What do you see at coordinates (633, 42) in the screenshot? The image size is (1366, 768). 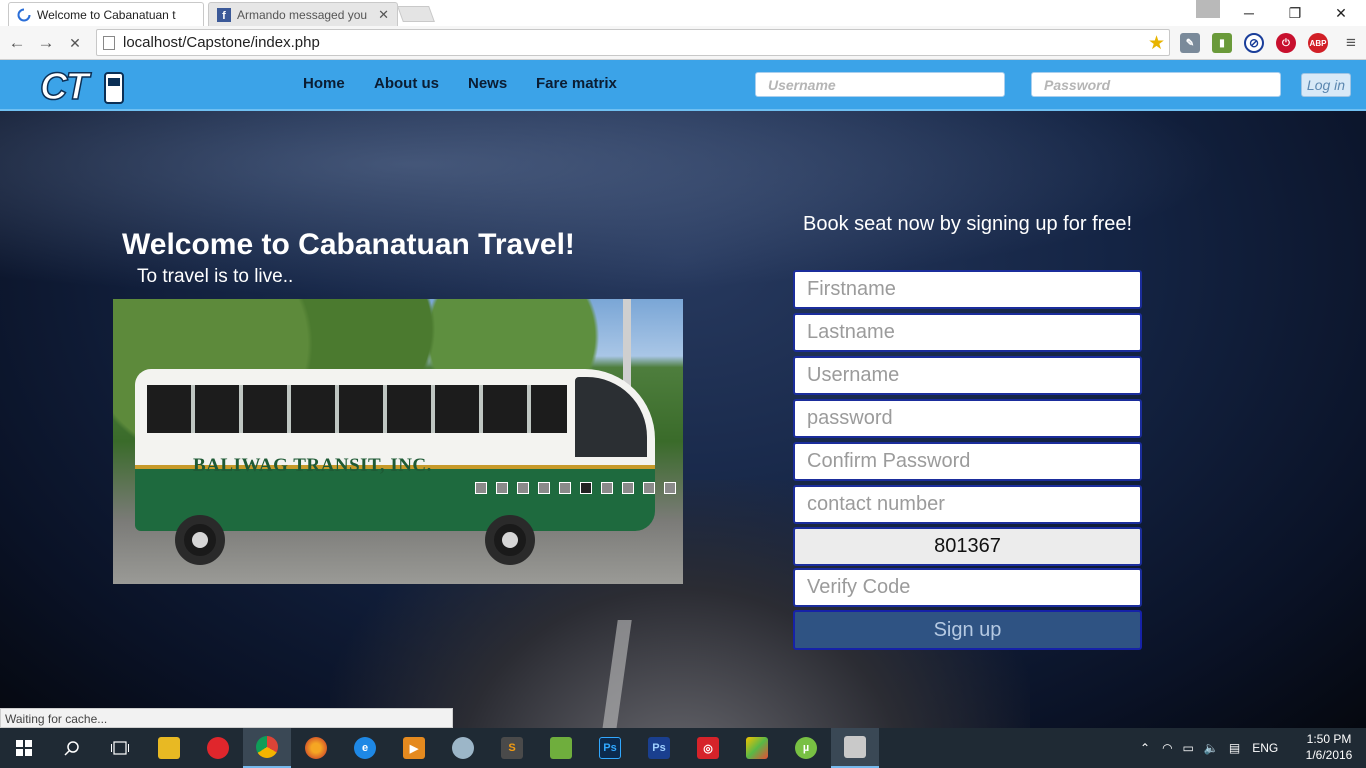 I see `address-bar: localhost/Capstone/index.php ★` at bounding box center [633, 42].